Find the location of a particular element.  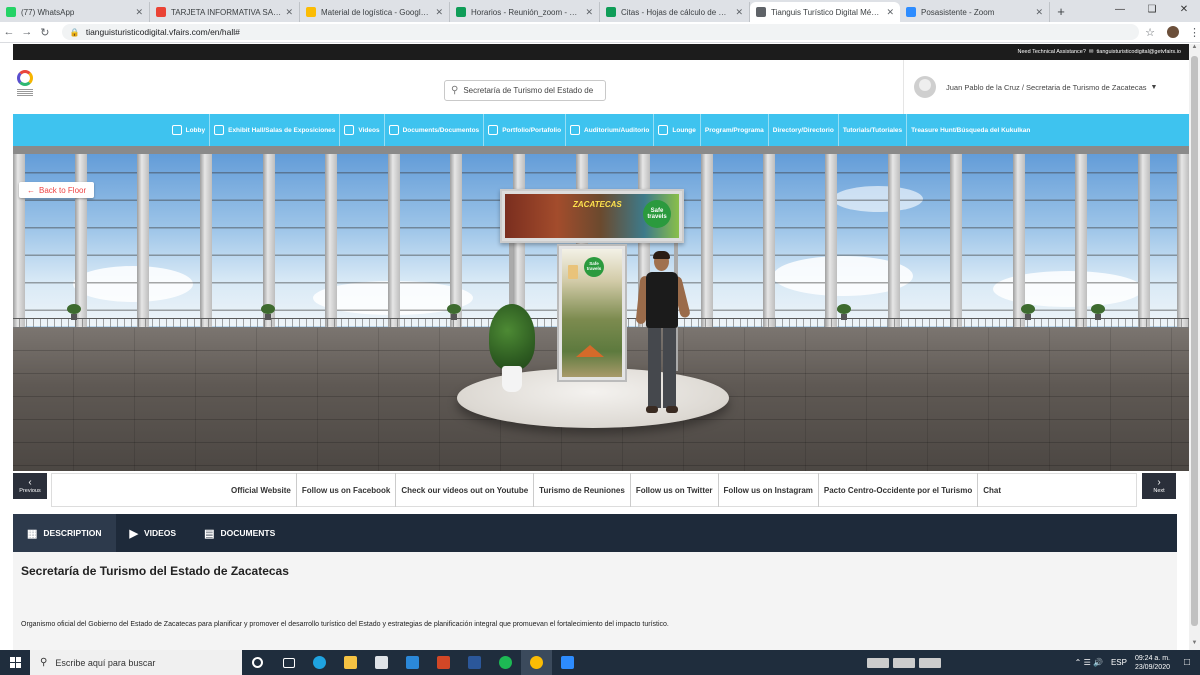

booth-link: Follow us on Twitter is located at coordinates (675, 490).